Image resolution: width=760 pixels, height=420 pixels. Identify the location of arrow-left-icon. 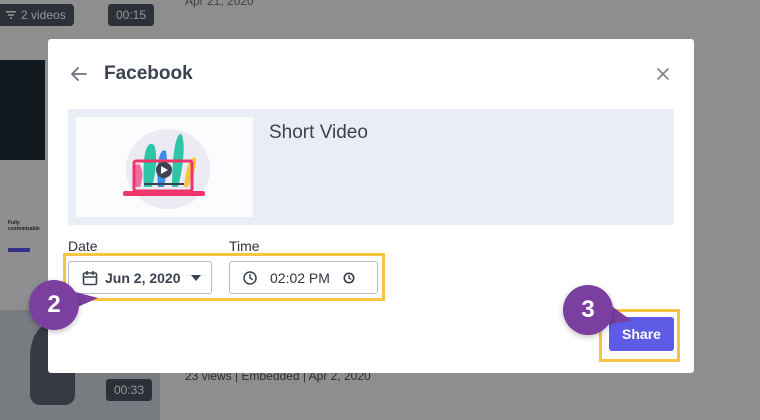
(79, 74).